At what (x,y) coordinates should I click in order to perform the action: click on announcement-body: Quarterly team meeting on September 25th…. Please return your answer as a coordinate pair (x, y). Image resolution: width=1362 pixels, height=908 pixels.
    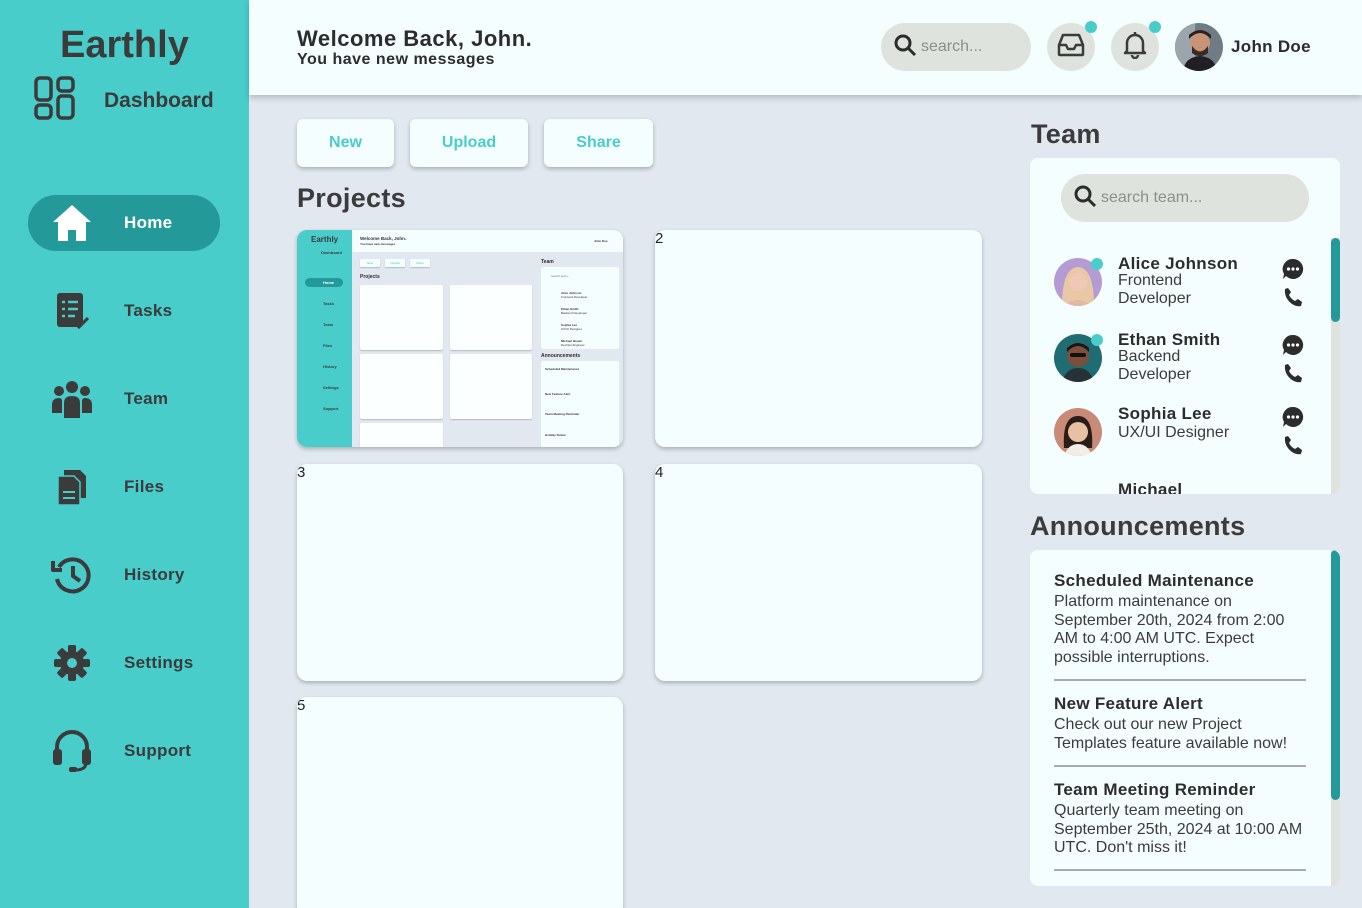
    Looking at the image, I should click on (1178, 829).